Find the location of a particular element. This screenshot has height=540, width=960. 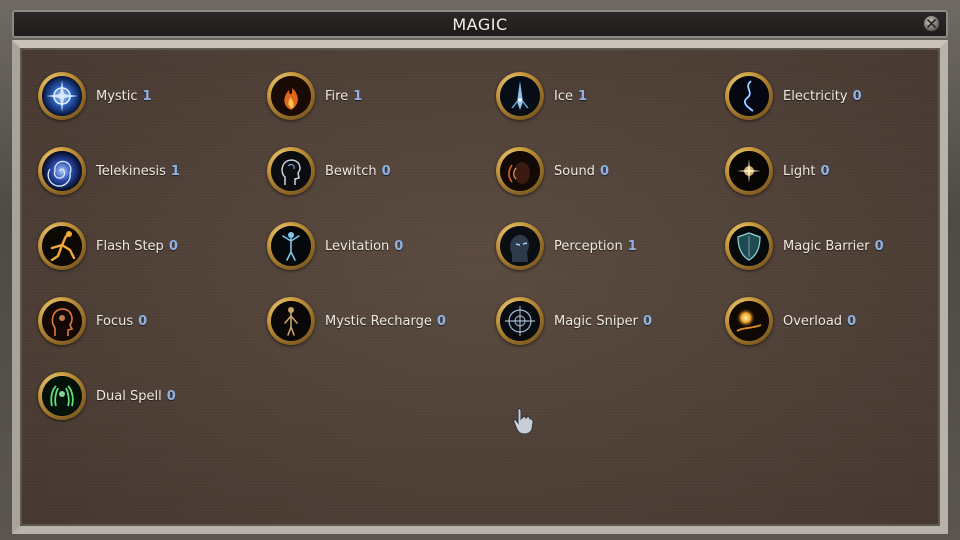

levitation-icon is located at coordinates (291, 246).